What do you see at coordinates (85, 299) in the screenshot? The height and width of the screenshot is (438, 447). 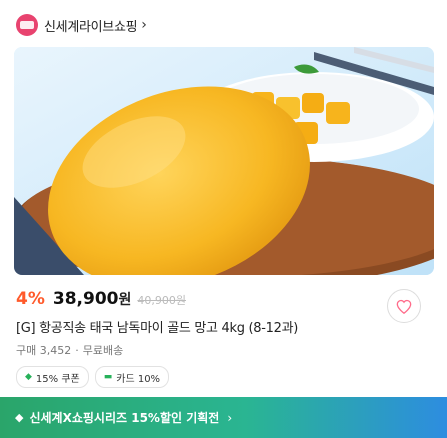 I see `sale-price: 38,900` at bounding box center [85, 299].